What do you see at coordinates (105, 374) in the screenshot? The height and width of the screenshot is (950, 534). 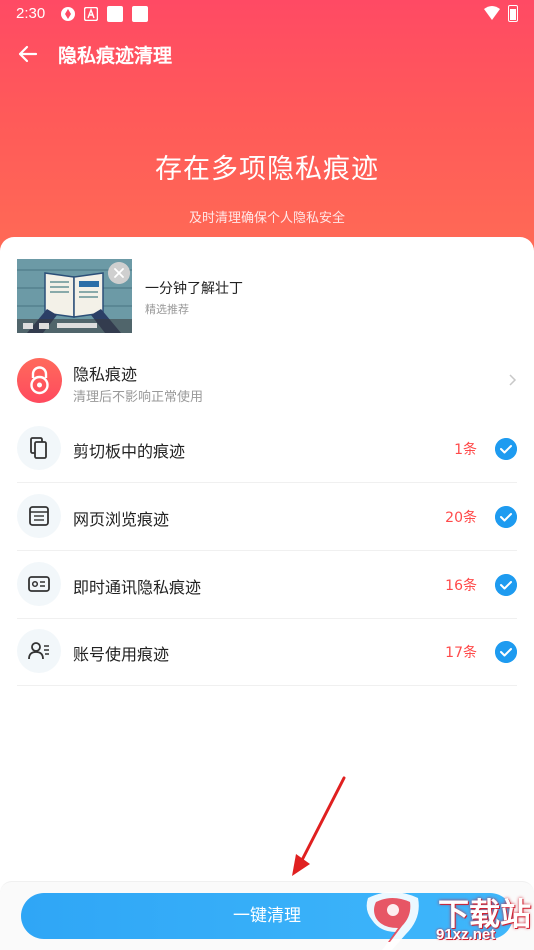 I see `category-title: 隐私痕迹` at bounding box center [105, 374].